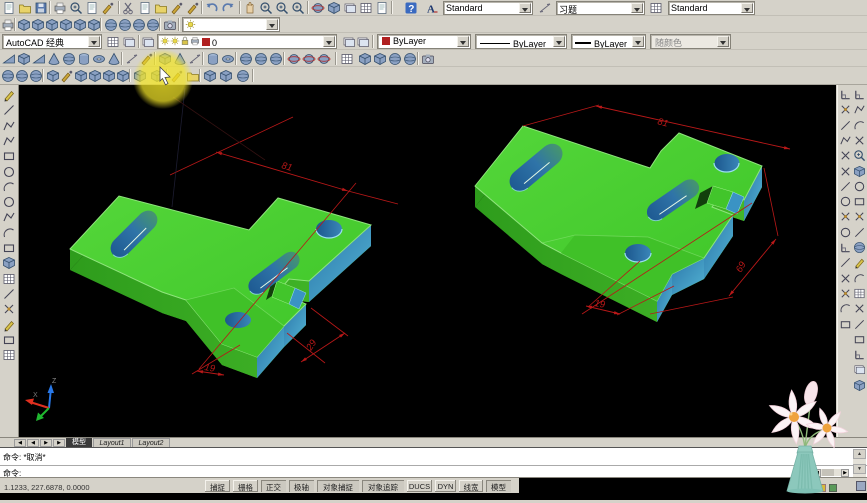  Describe the element at coordinates (662, 122) in the screenshot. I see `svg-text: 81` at that location.